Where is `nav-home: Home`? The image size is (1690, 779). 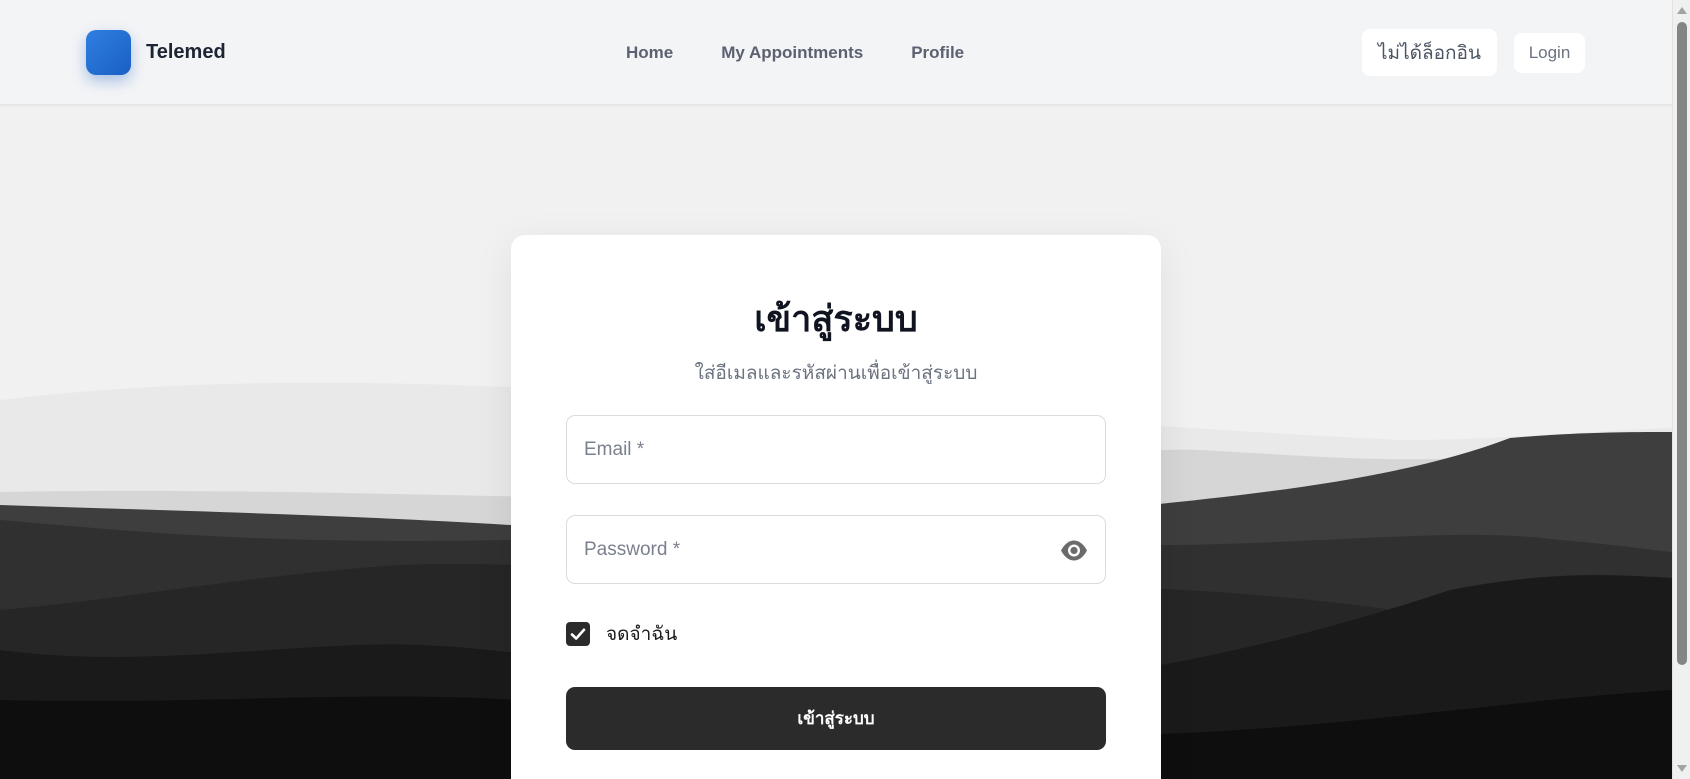 nav-home: Home is located at coordinates (649, 53).